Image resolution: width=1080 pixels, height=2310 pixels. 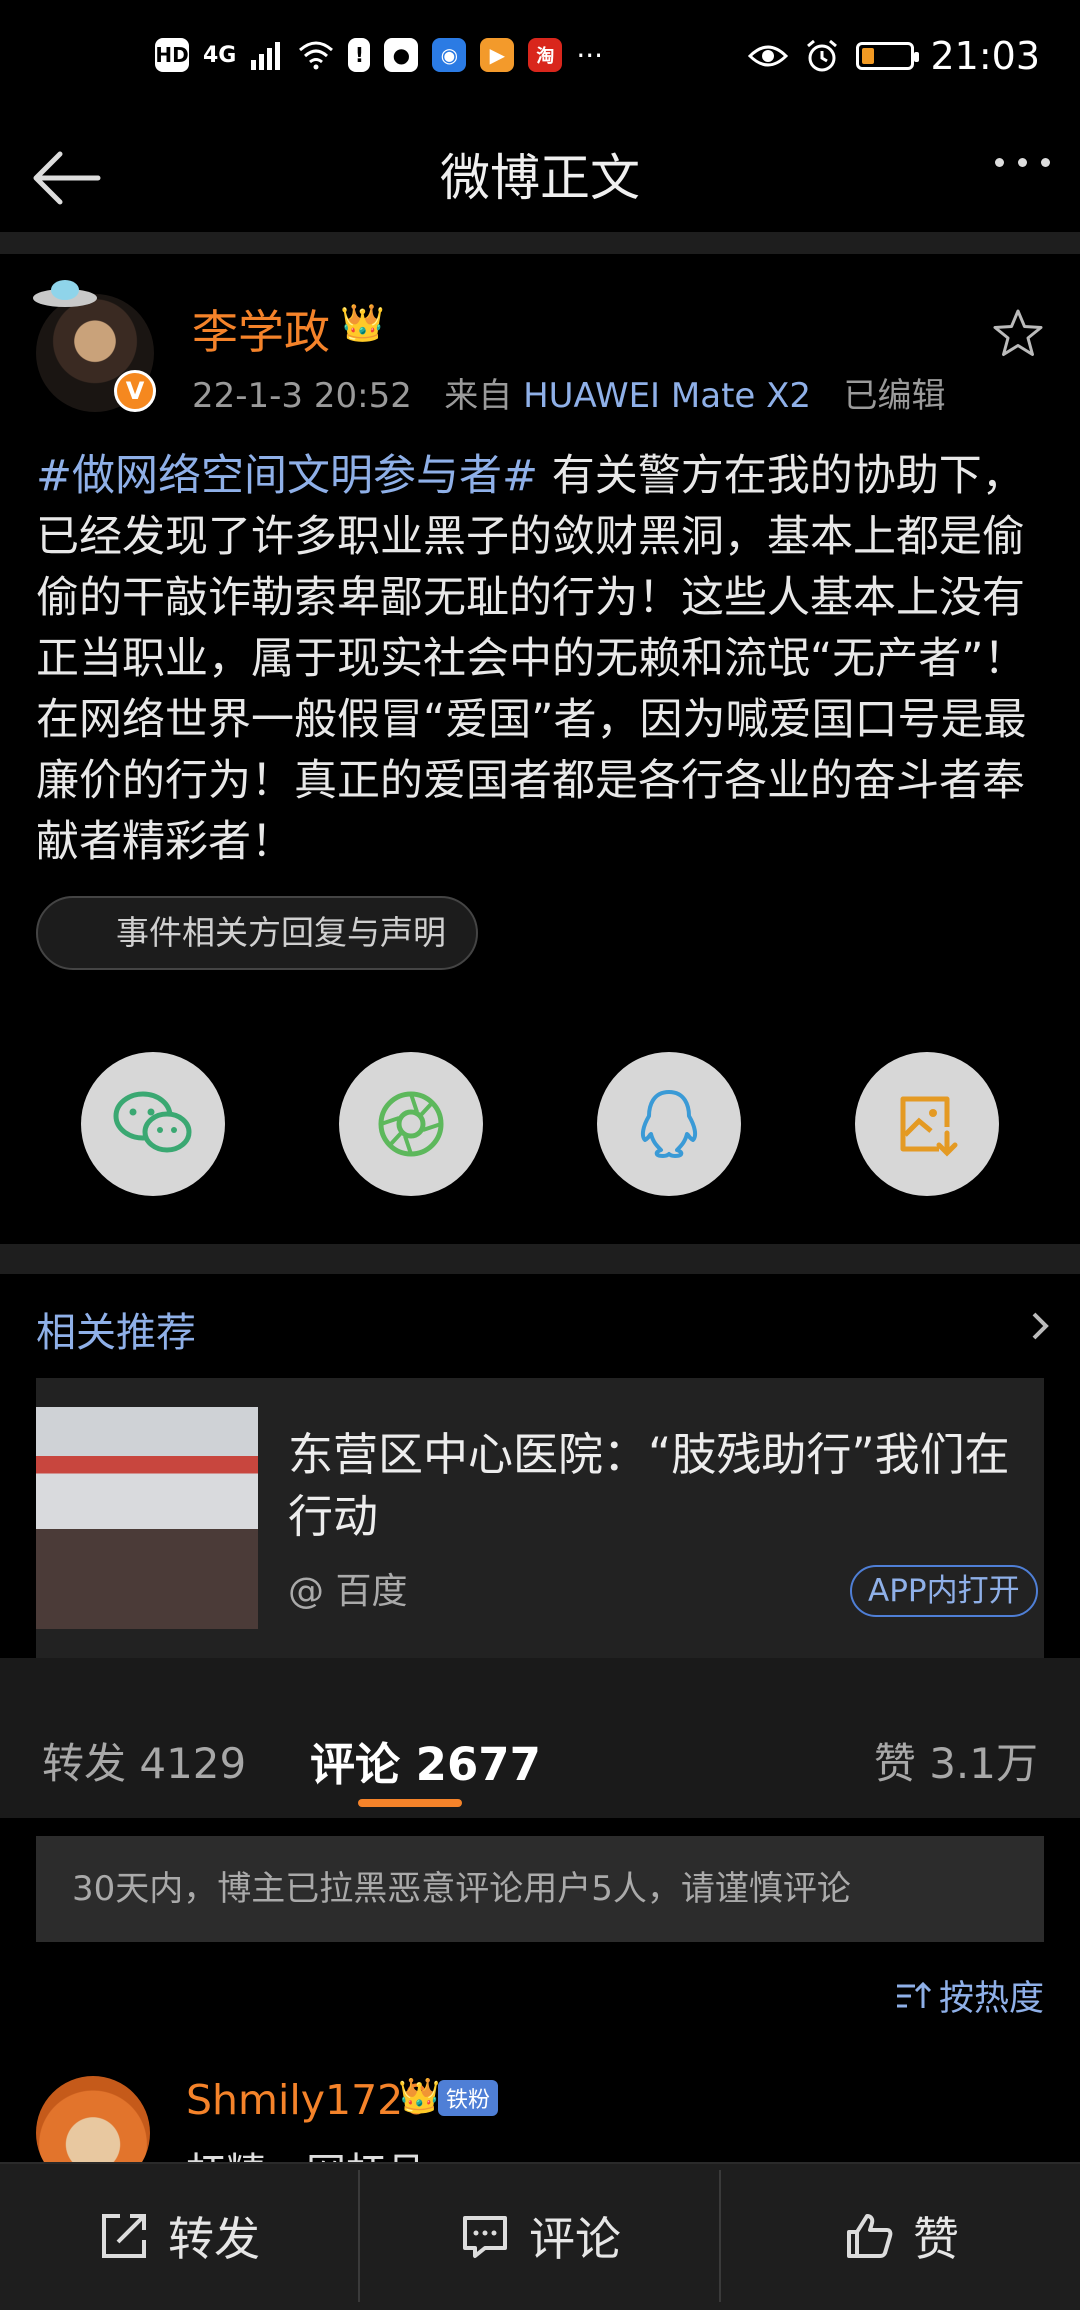 What do you see at coordinates (220, 55) in the screenshot?
I see `network-label: 4G` at bounding box center [220, 55].